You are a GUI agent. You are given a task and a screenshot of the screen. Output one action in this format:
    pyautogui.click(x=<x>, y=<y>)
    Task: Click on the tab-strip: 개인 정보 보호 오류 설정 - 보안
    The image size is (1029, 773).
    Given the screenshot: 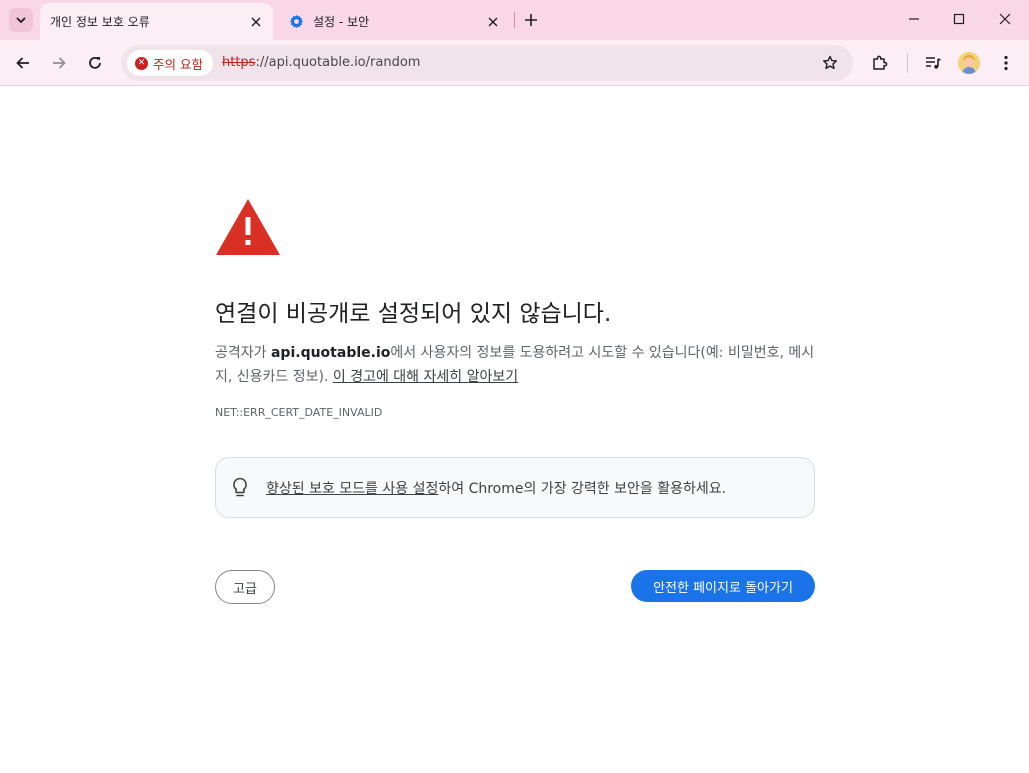 What is the action you would take?
    pyautogui.click(x=514, y=20)
    